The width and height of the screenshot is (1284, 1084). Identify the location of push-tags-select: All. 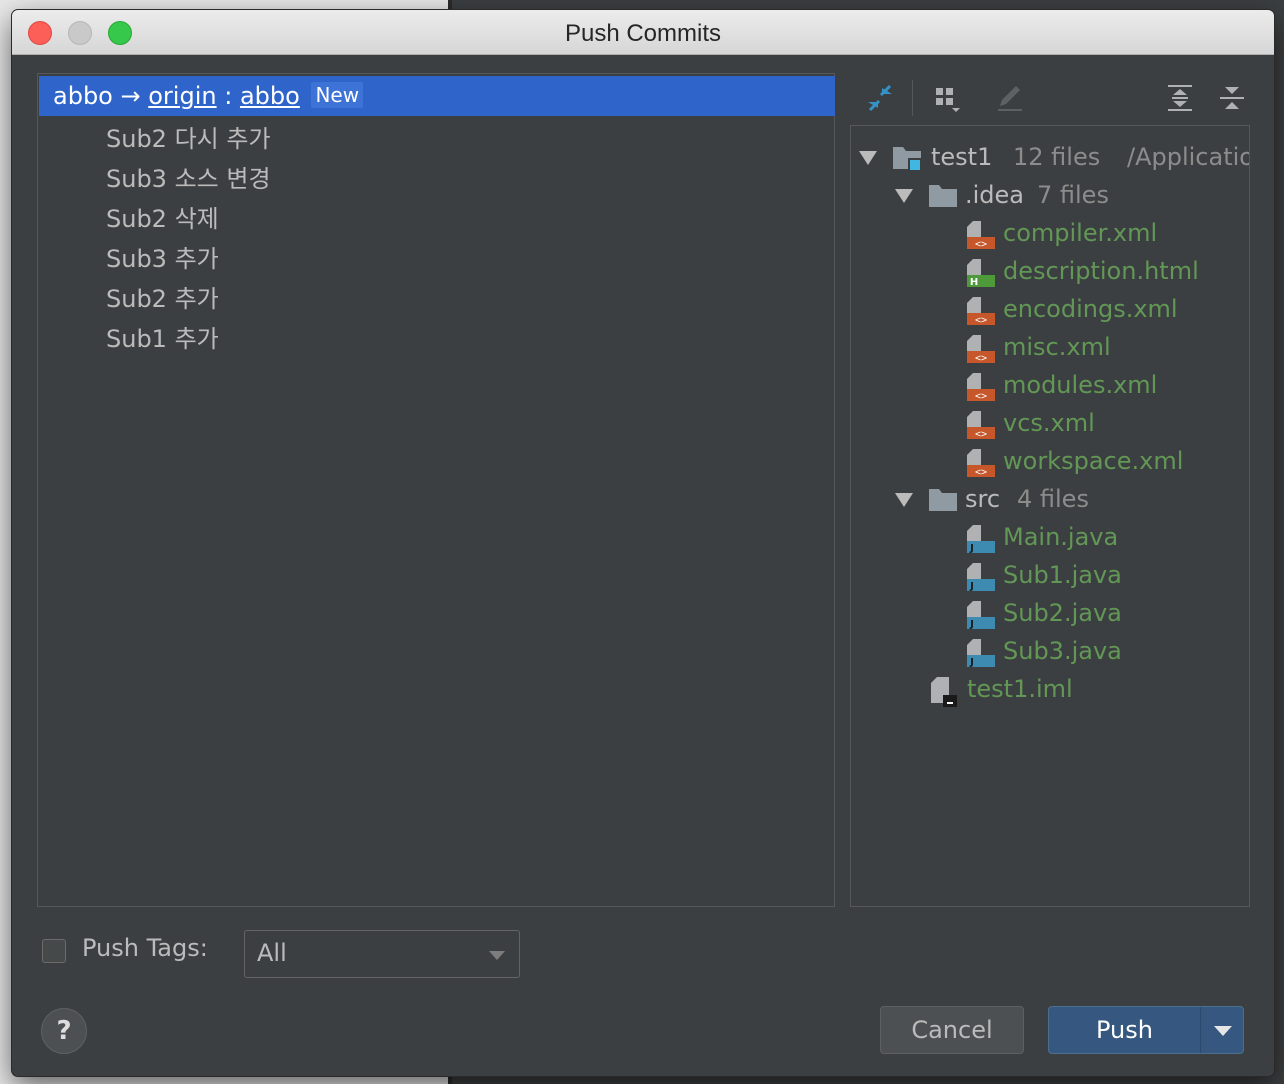
(382, 954).